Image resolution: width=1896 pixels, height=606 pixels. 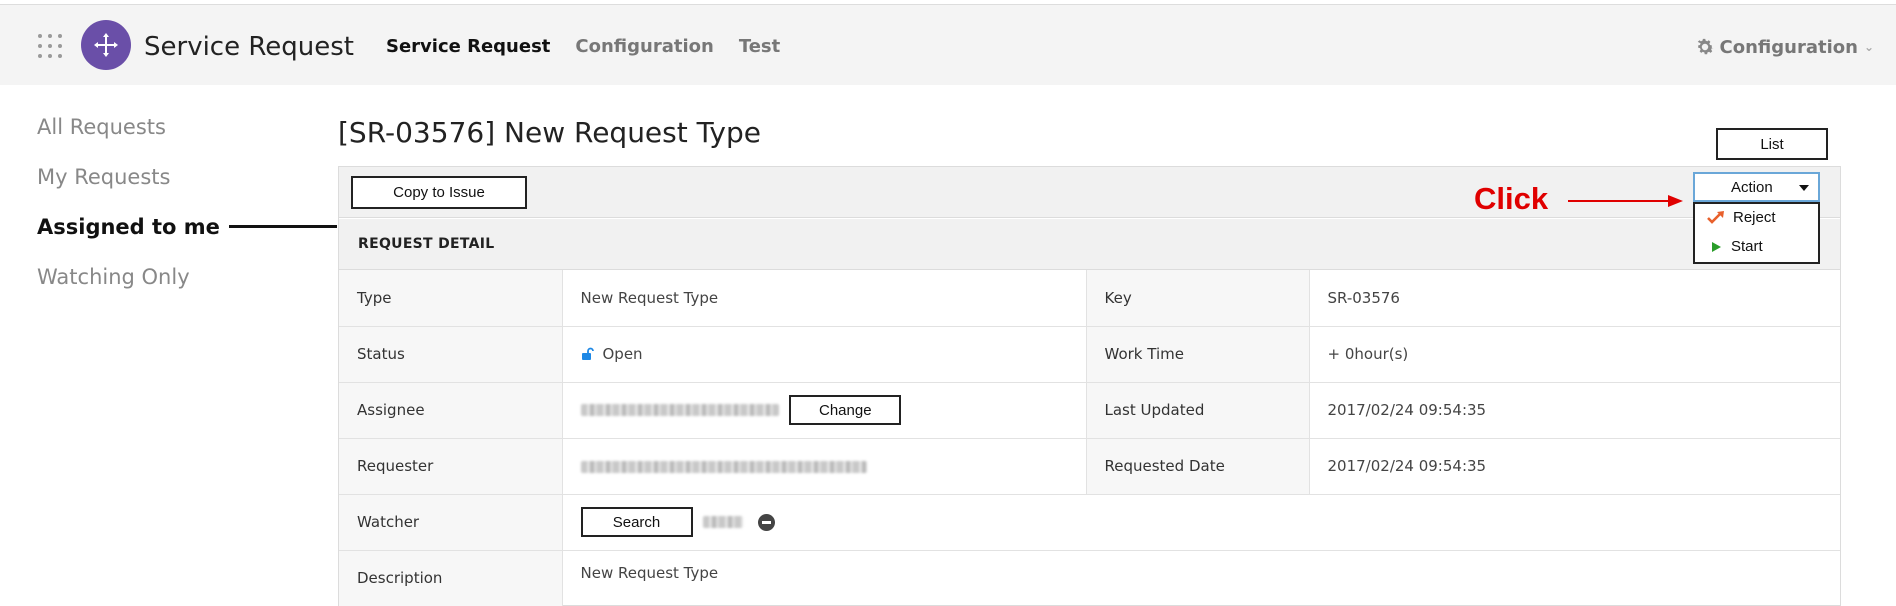 I want to click on menu-item-reject-label: Reject, so click(x=1754, y=217).